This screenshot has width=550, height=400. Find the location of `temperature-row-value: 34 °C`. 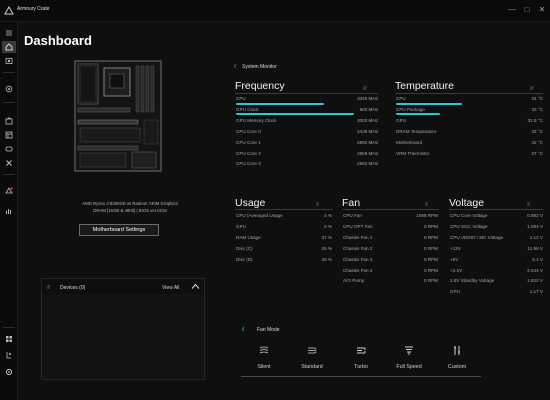

temperature-row-value: 34 °C is located at coordinates (537, 98).